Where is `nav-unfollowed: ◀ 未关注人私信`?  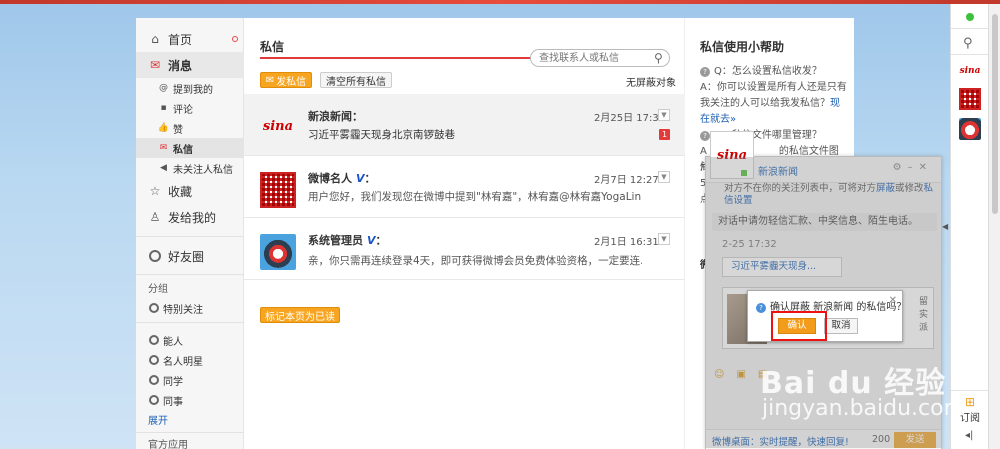 nav-unfollowed: ◀ 未关注人私信 is located at coordinates (190, 168).